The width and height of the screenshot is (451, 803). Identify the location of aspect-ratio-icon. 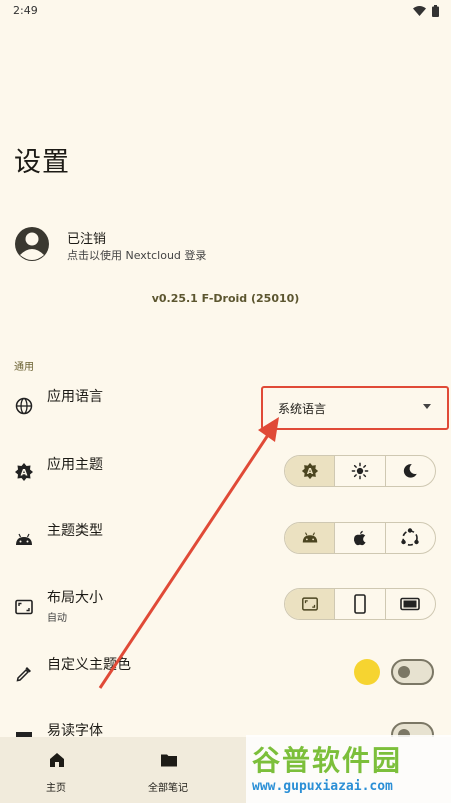
(24, 607).